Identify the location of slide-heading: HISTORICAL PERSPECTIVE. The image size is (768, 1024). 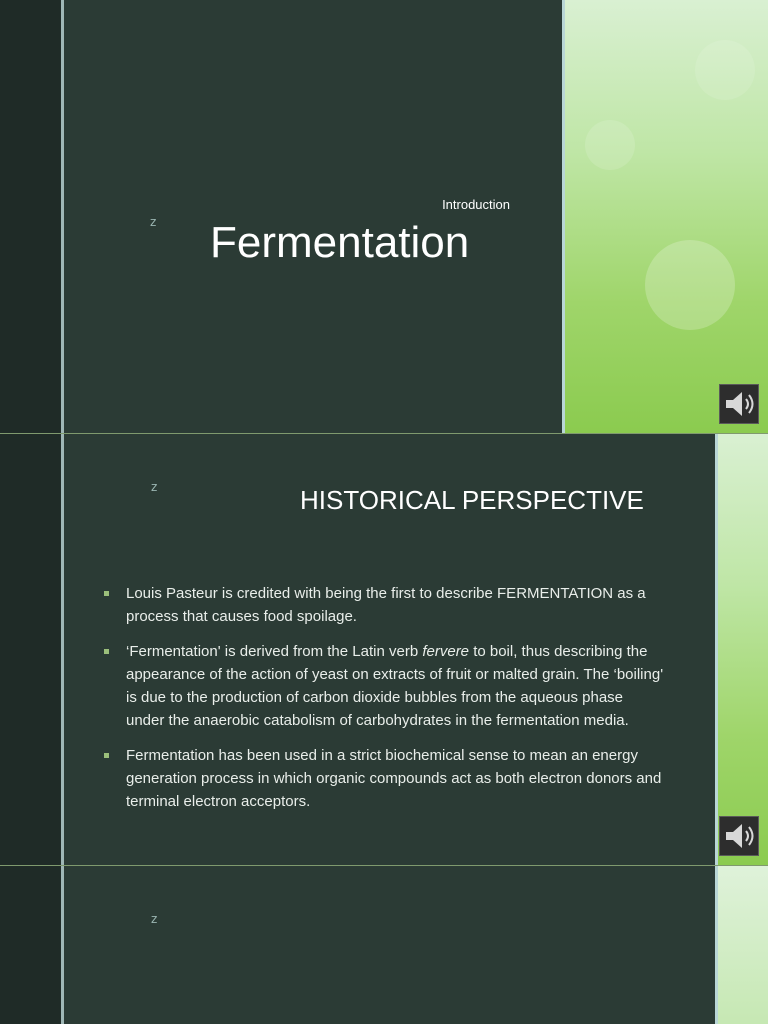
(472, 500).